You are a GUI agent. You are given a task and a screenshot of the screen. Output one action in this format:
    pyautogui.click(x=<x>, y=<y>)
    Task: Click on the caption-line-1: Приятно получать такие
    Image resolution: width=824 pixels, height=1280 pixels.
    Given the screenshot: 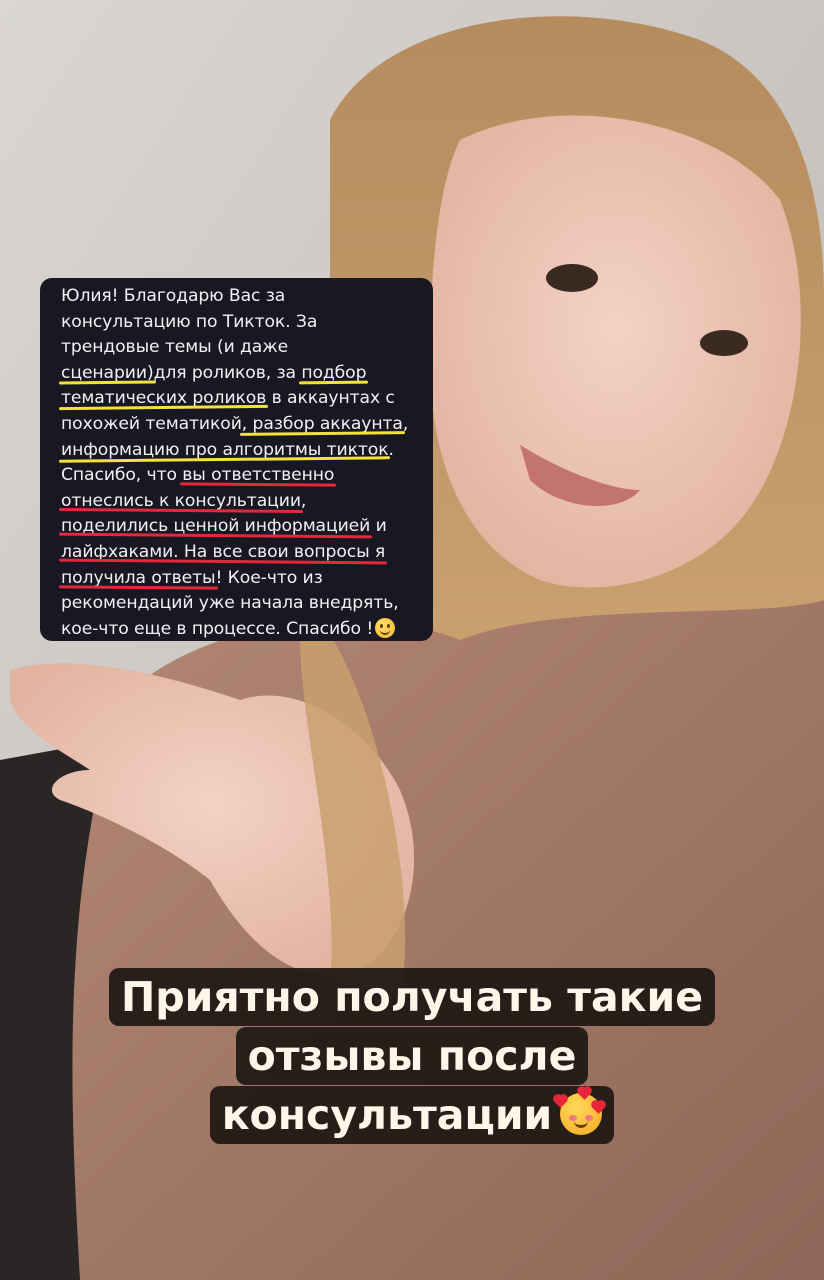 What is the action you would take?
    pyautogui.click(x=412, y=997)
    